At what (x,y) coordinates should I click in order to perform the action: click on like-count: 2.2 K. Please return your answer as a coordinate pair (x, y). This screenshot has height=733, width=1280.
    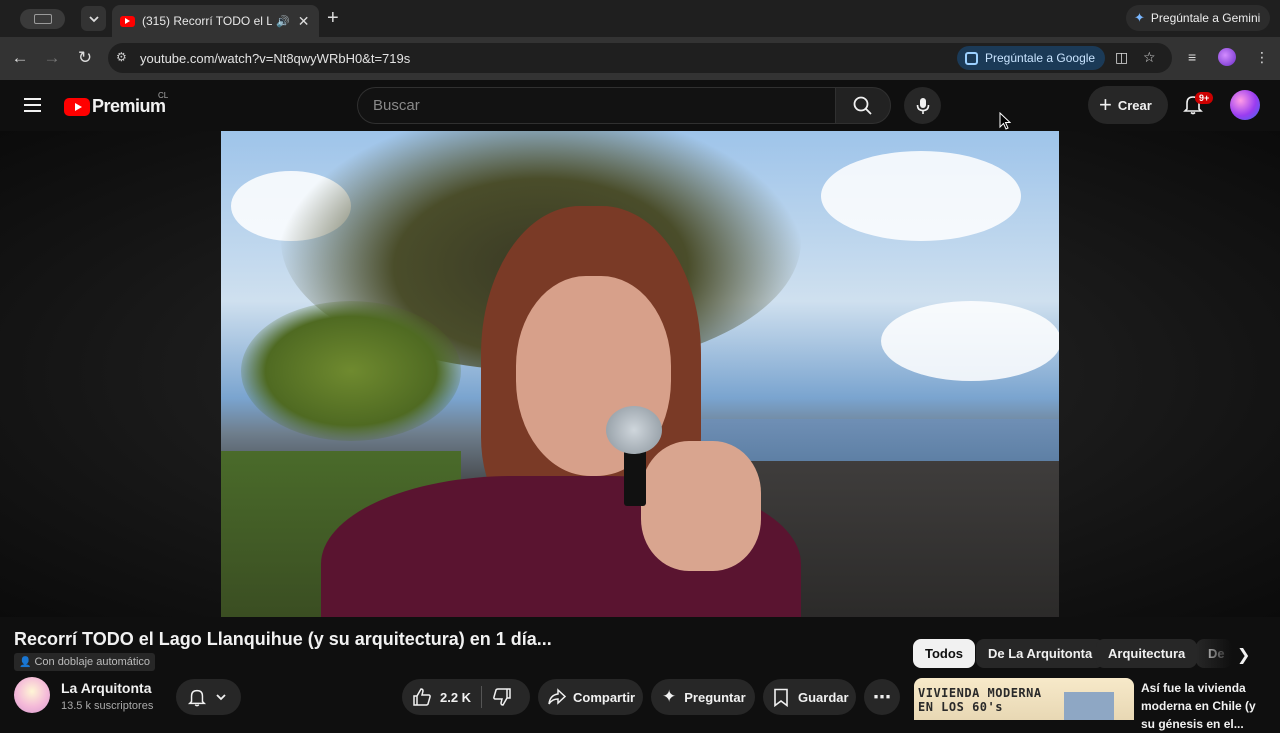
    Looking at the image, I should click on (456, 697).